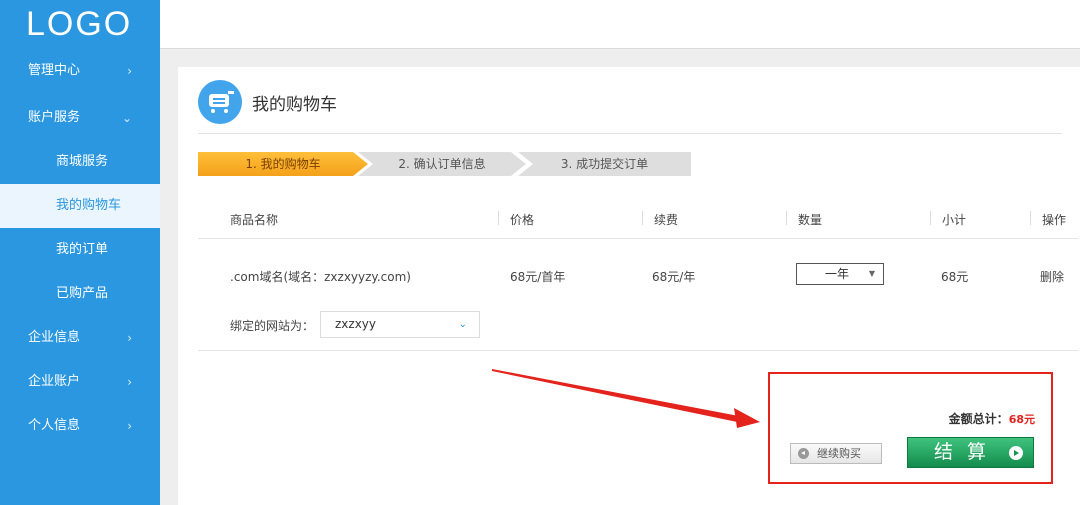 The height and width of the screenshot is (505, 1080). What do you see at coordinates (954, 220) in the screenshot?
I see `column-header-subtotal: 小计` at bounding box center [954, 220].